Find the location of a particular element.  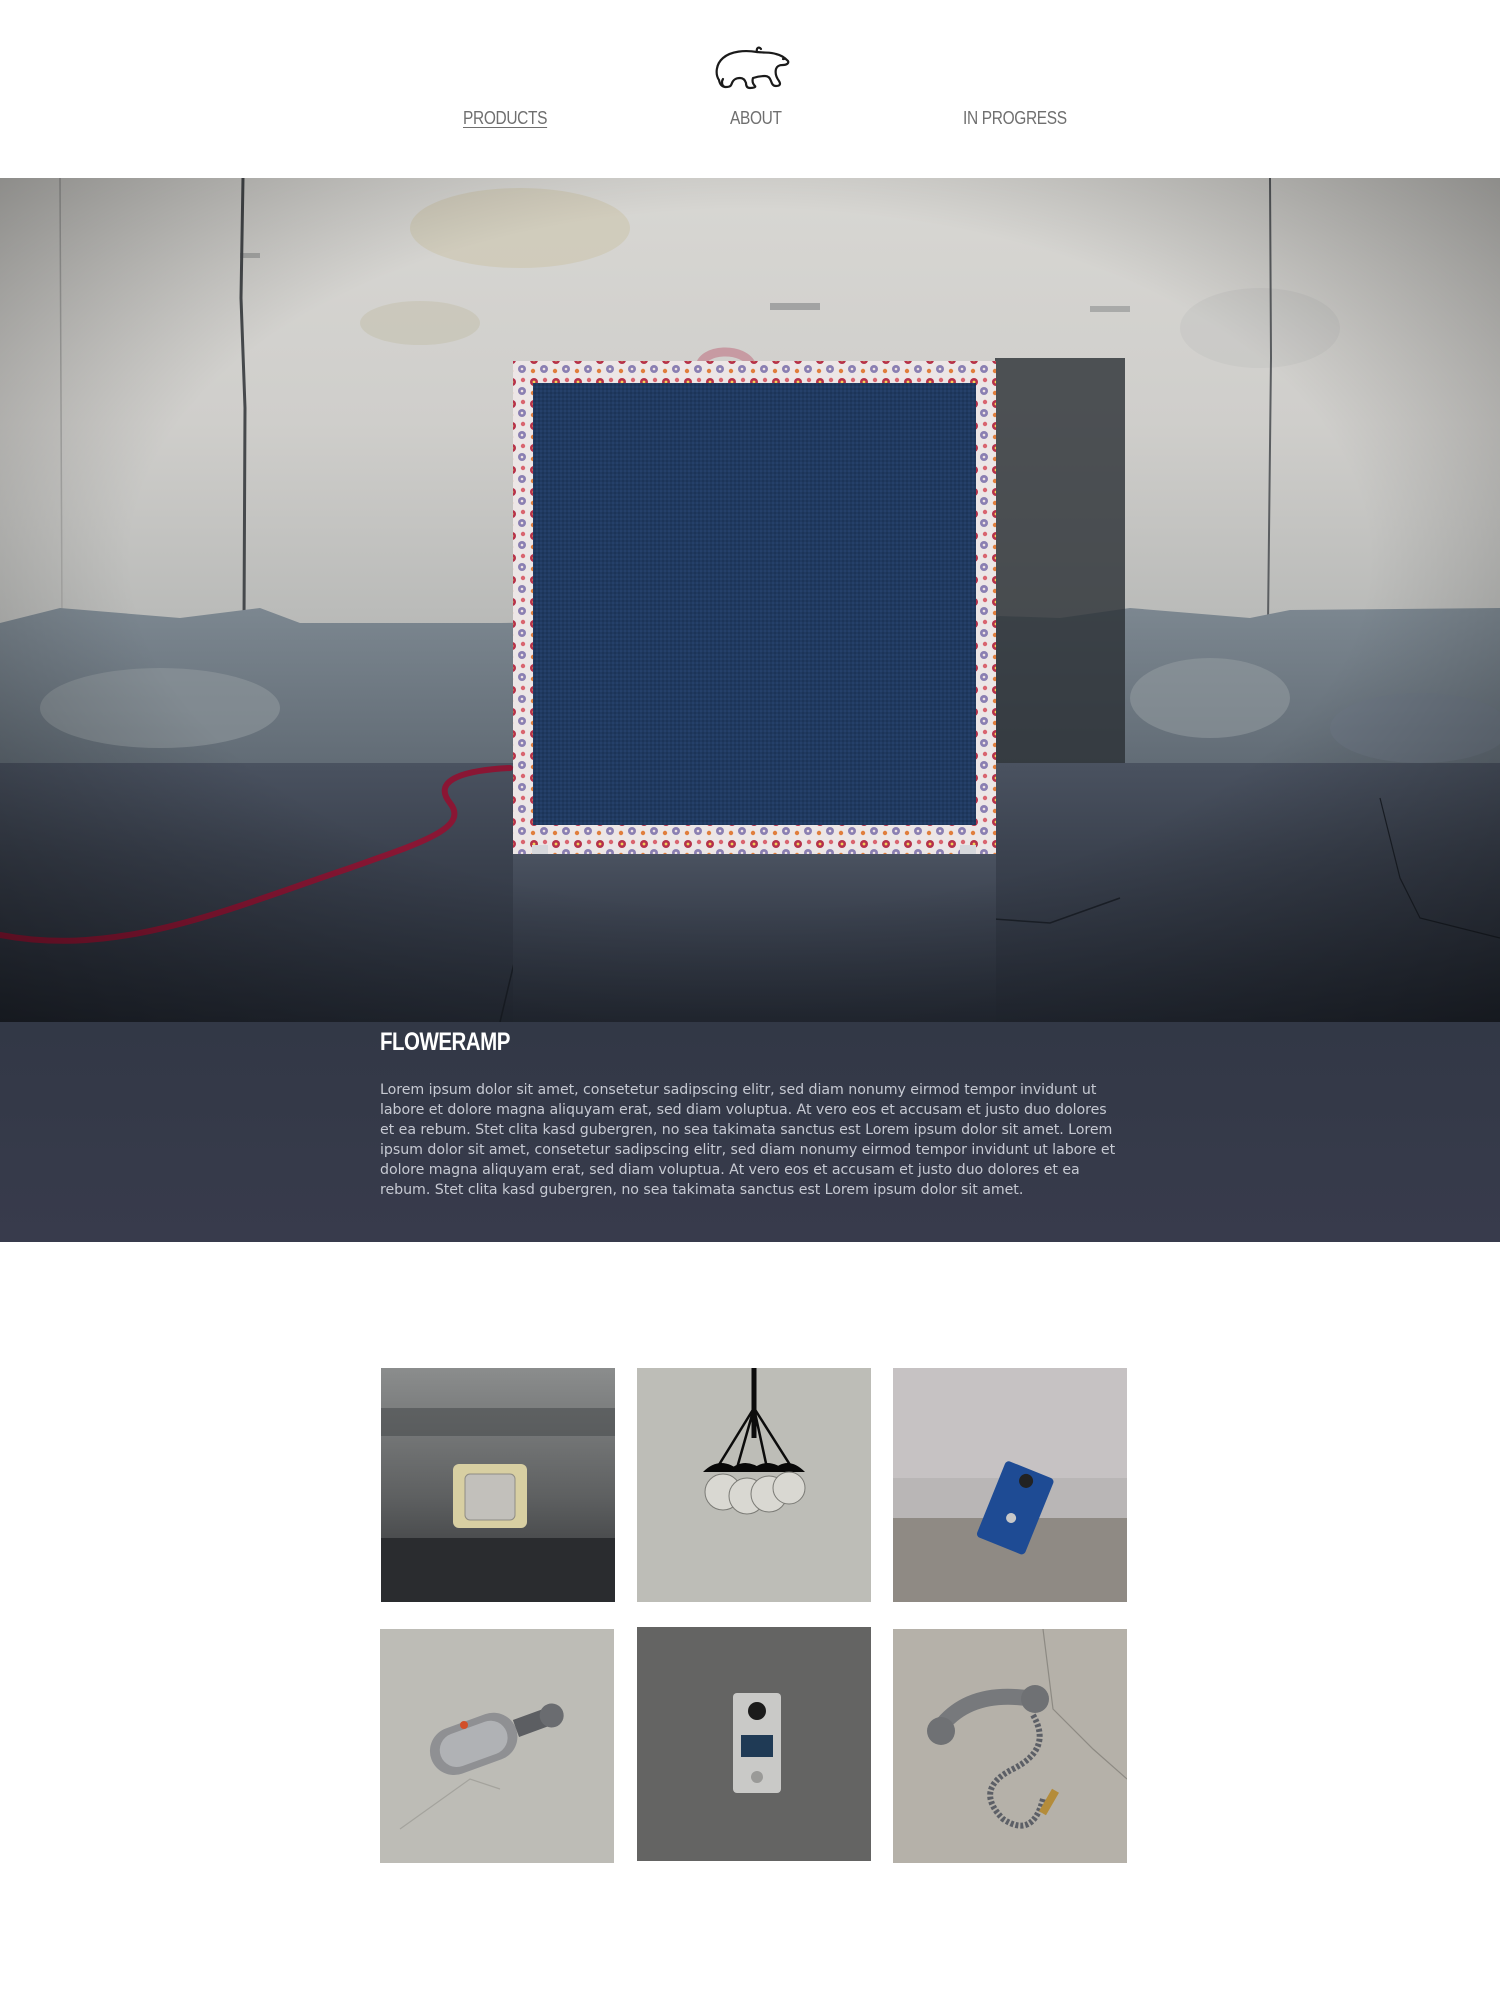

nav-about-link: ABOUT is located at coordinates (756, 121).